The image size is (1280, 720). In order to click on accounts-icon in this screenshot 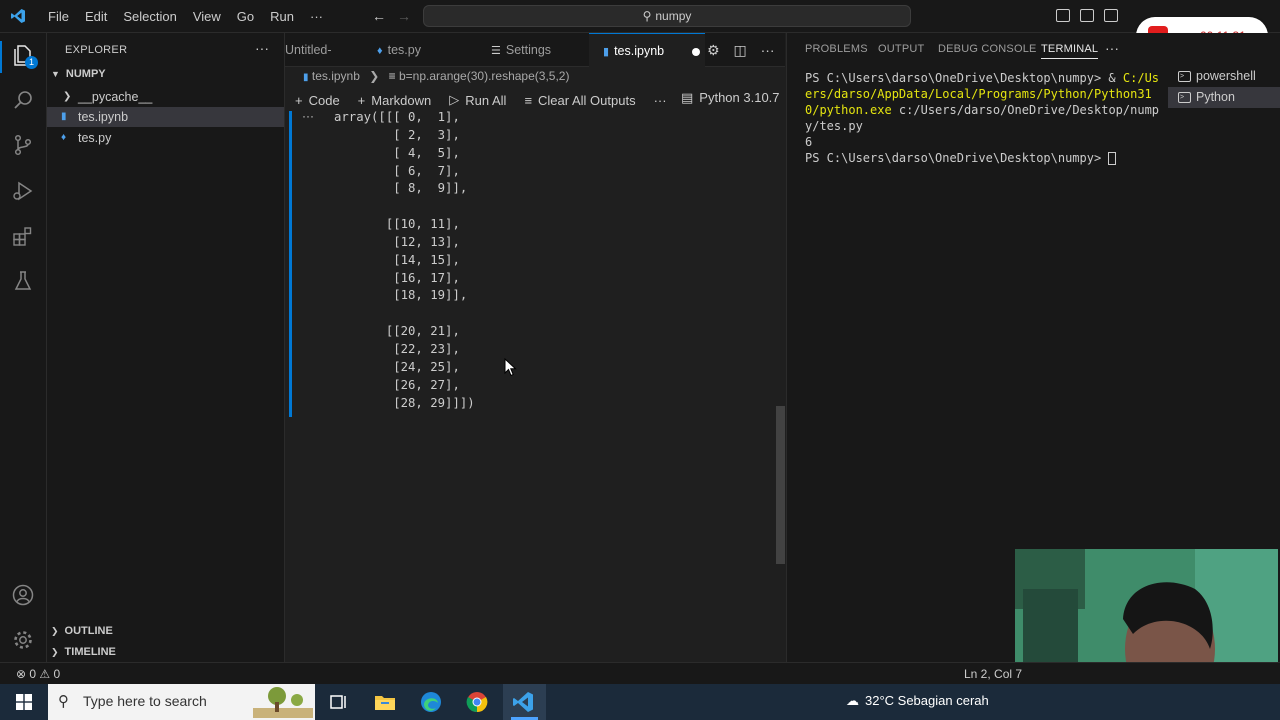, I will do `click(23, 595)`.